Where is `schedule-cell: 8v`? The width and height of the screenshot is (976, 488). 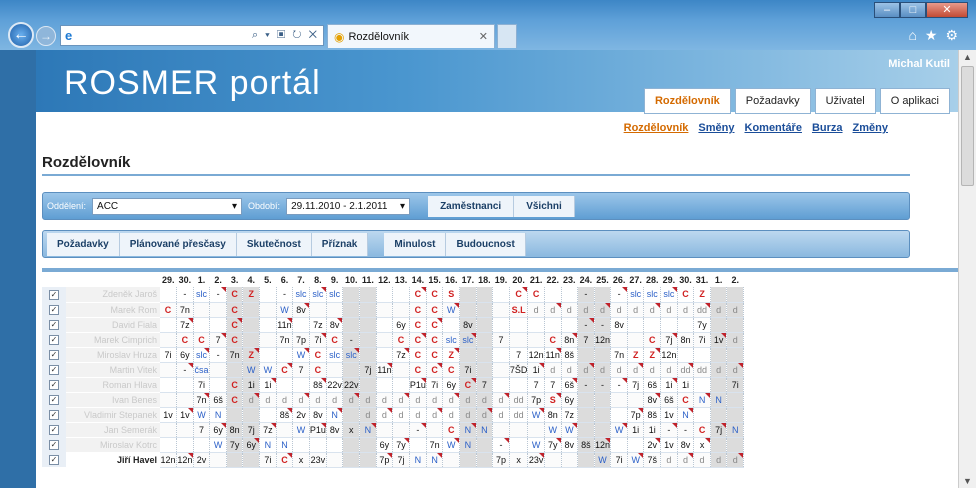 schedule-cell: 8v is located at coordinates (335, 430).